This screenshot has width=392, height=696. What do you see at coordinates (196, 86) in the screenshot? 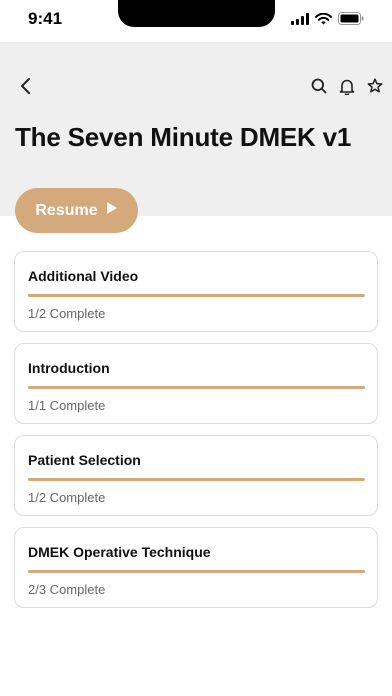
I see `nav-row` at bounding box center [196, 86].